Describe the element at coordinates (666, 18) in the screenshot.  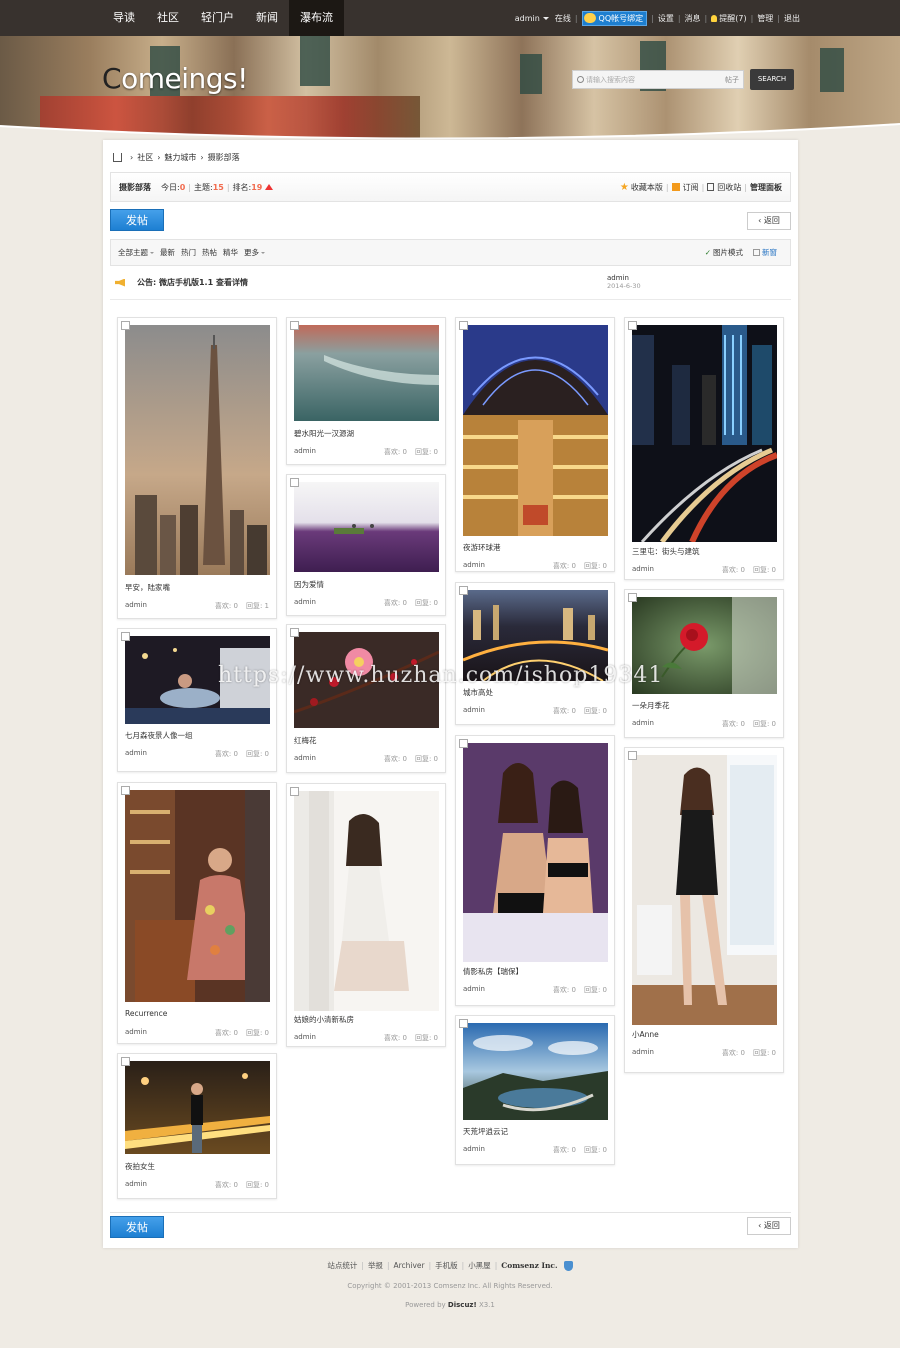
I see `settings-link: 设置` at that location.